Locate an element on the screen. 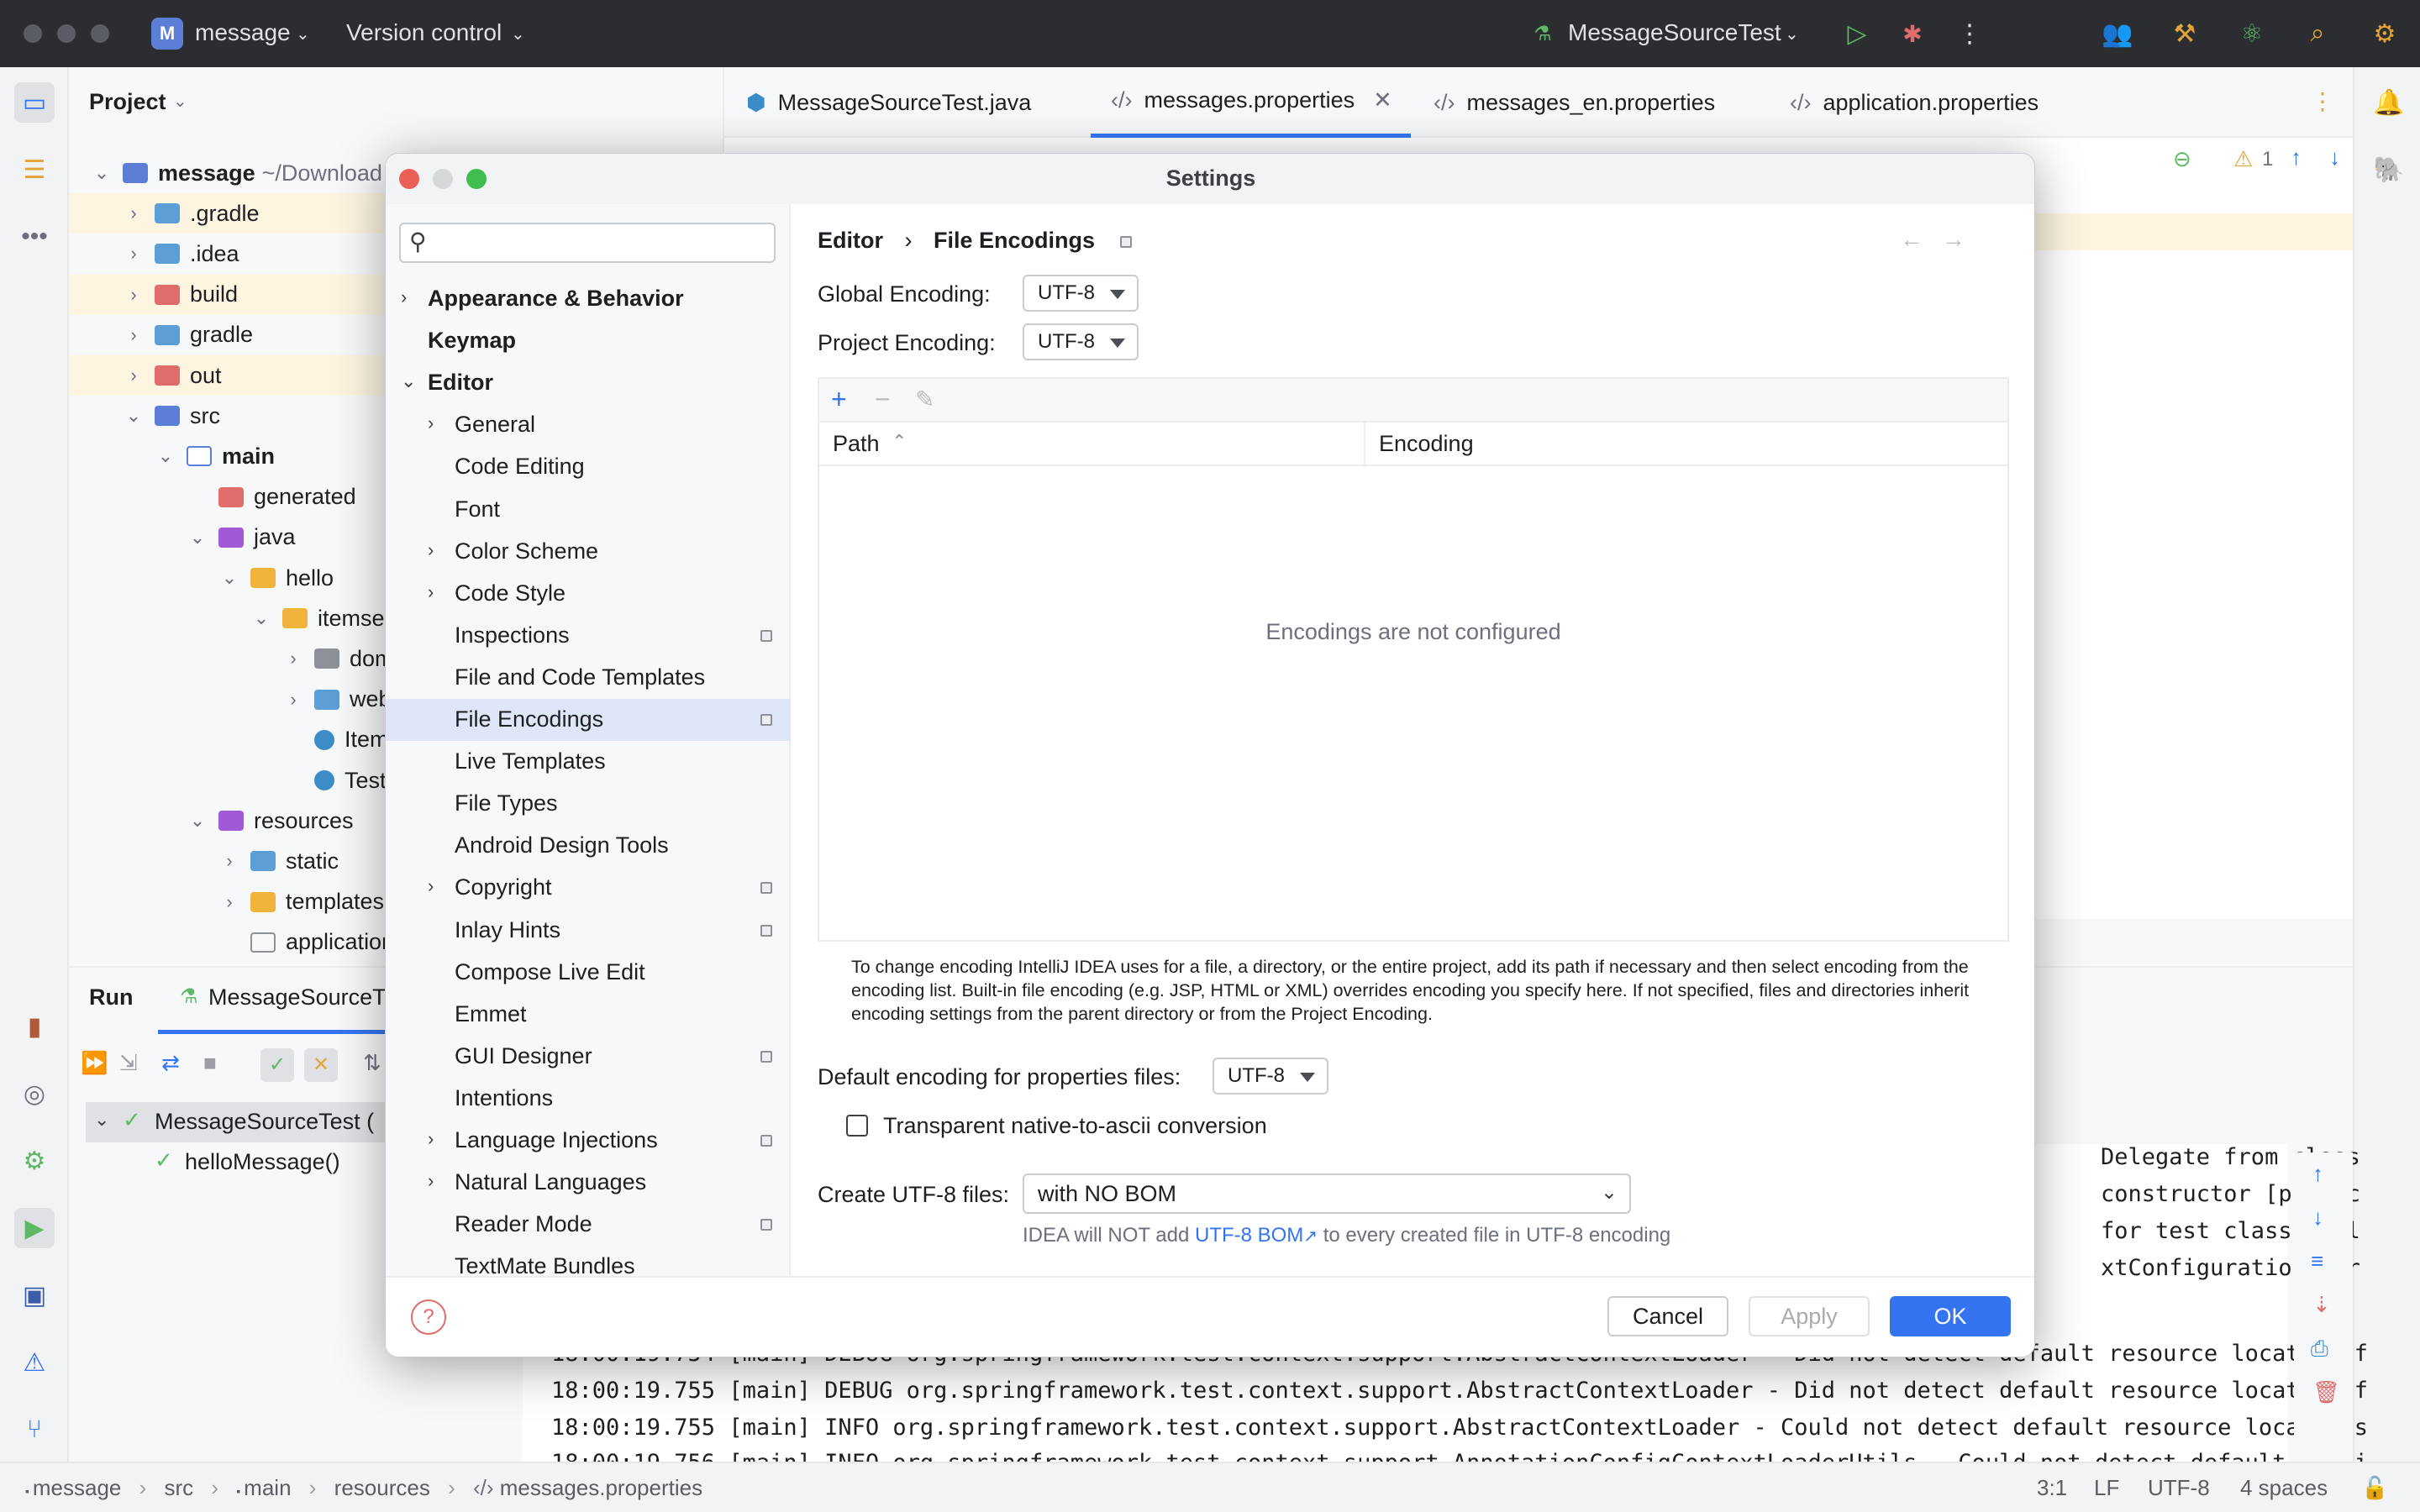  back-arrow-icon: ← is located at coordinates (1912, 239).